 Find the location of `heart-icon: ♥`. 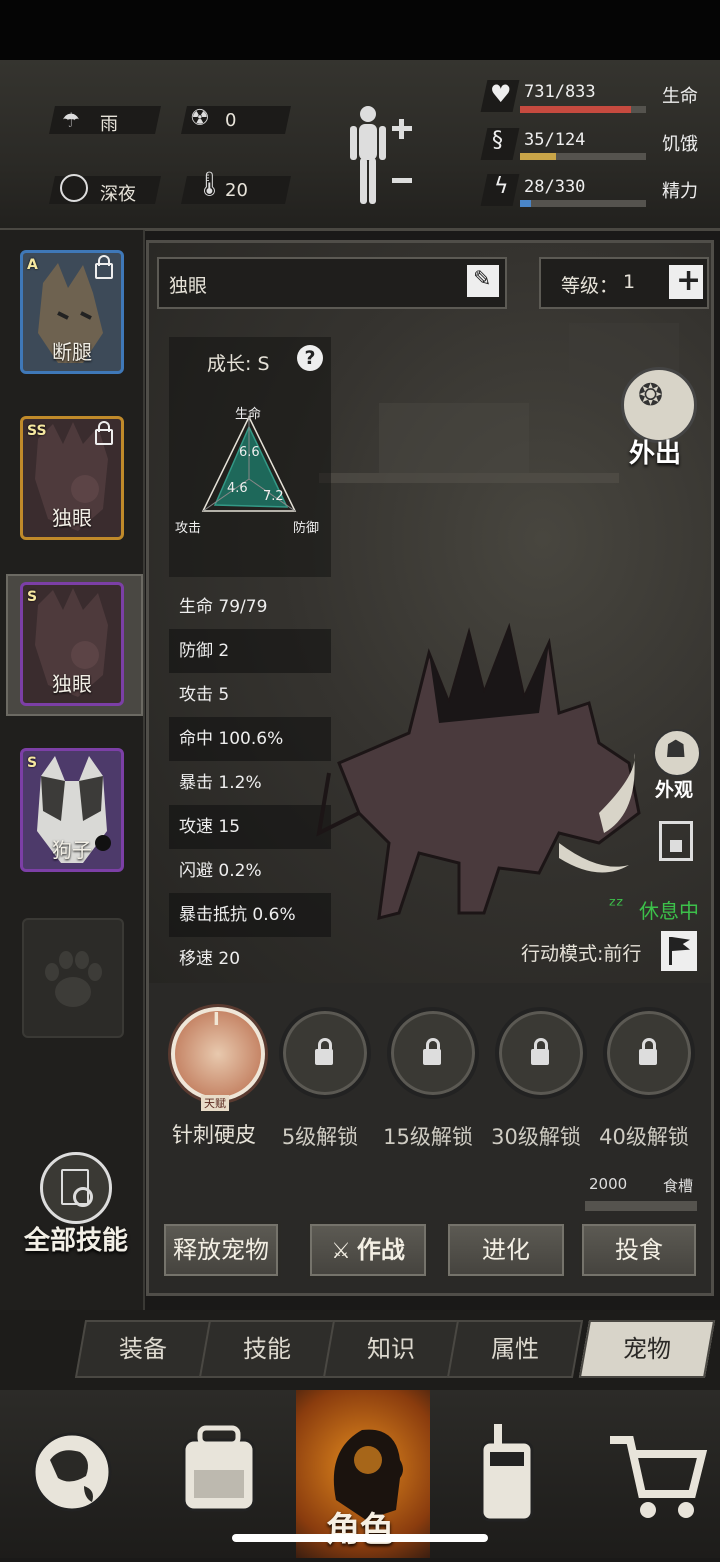

heart-icon: ♥ is located at coordinates (501, 94).